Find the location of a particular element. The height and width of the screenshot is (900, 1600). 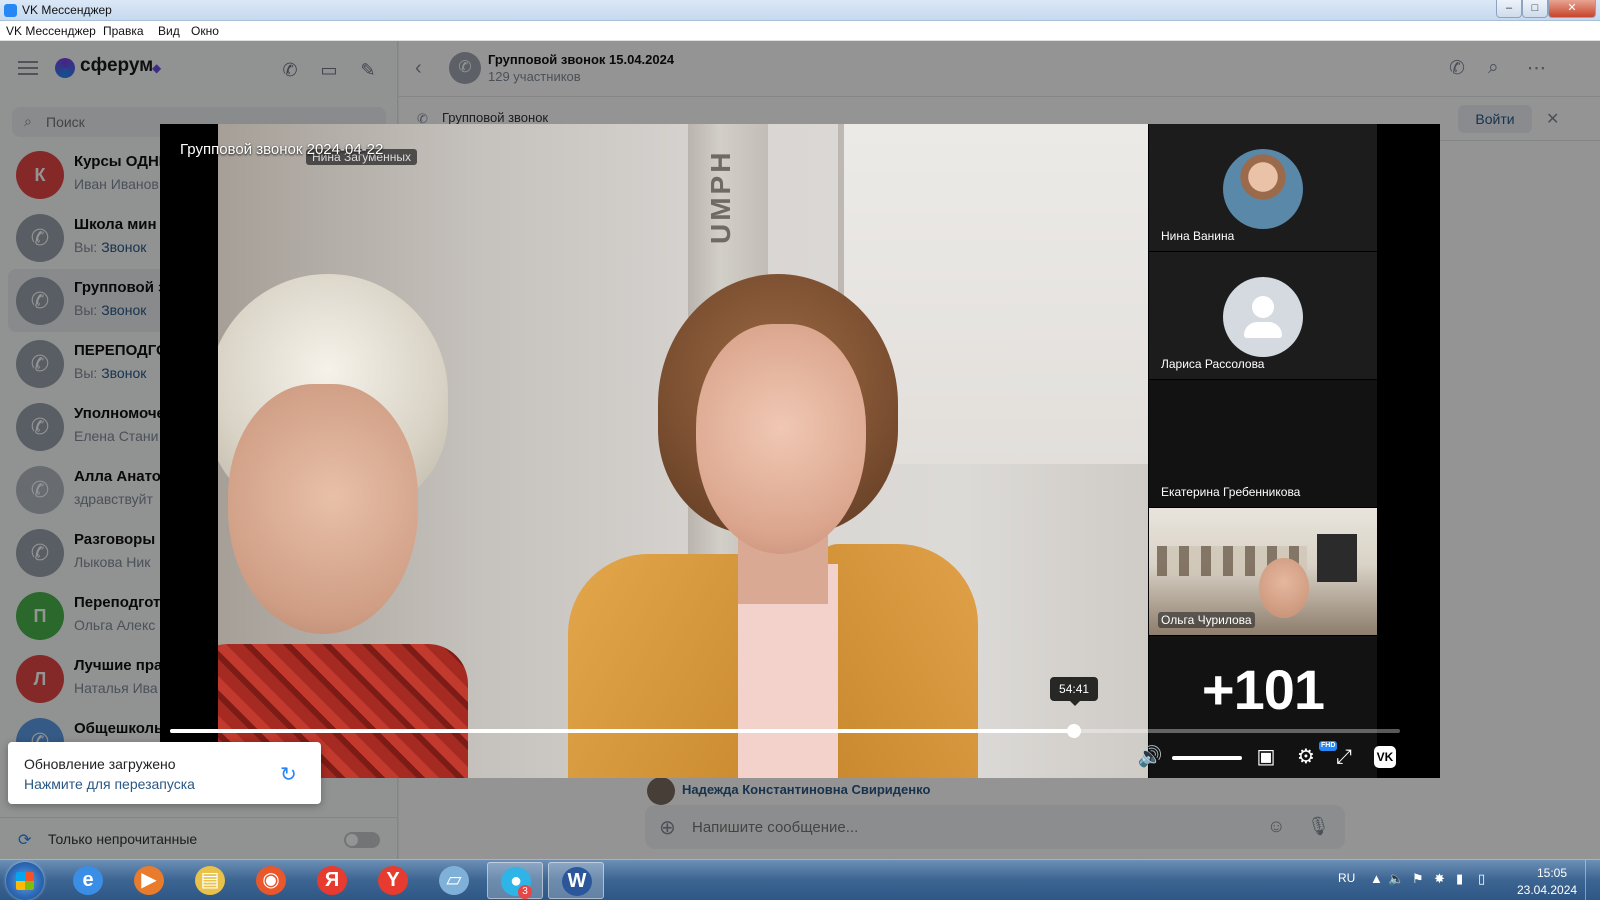

recording-title: Групповой звонок 2024-04-22 is located at coordinates (282, 149).